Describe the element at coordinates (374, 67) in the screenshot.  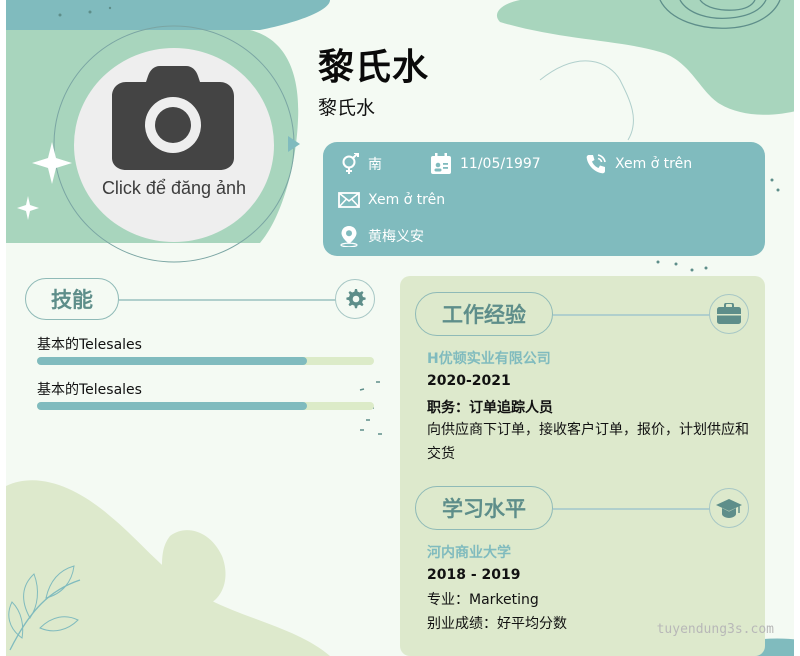
I see `full-name: 黎氏水` at that location.